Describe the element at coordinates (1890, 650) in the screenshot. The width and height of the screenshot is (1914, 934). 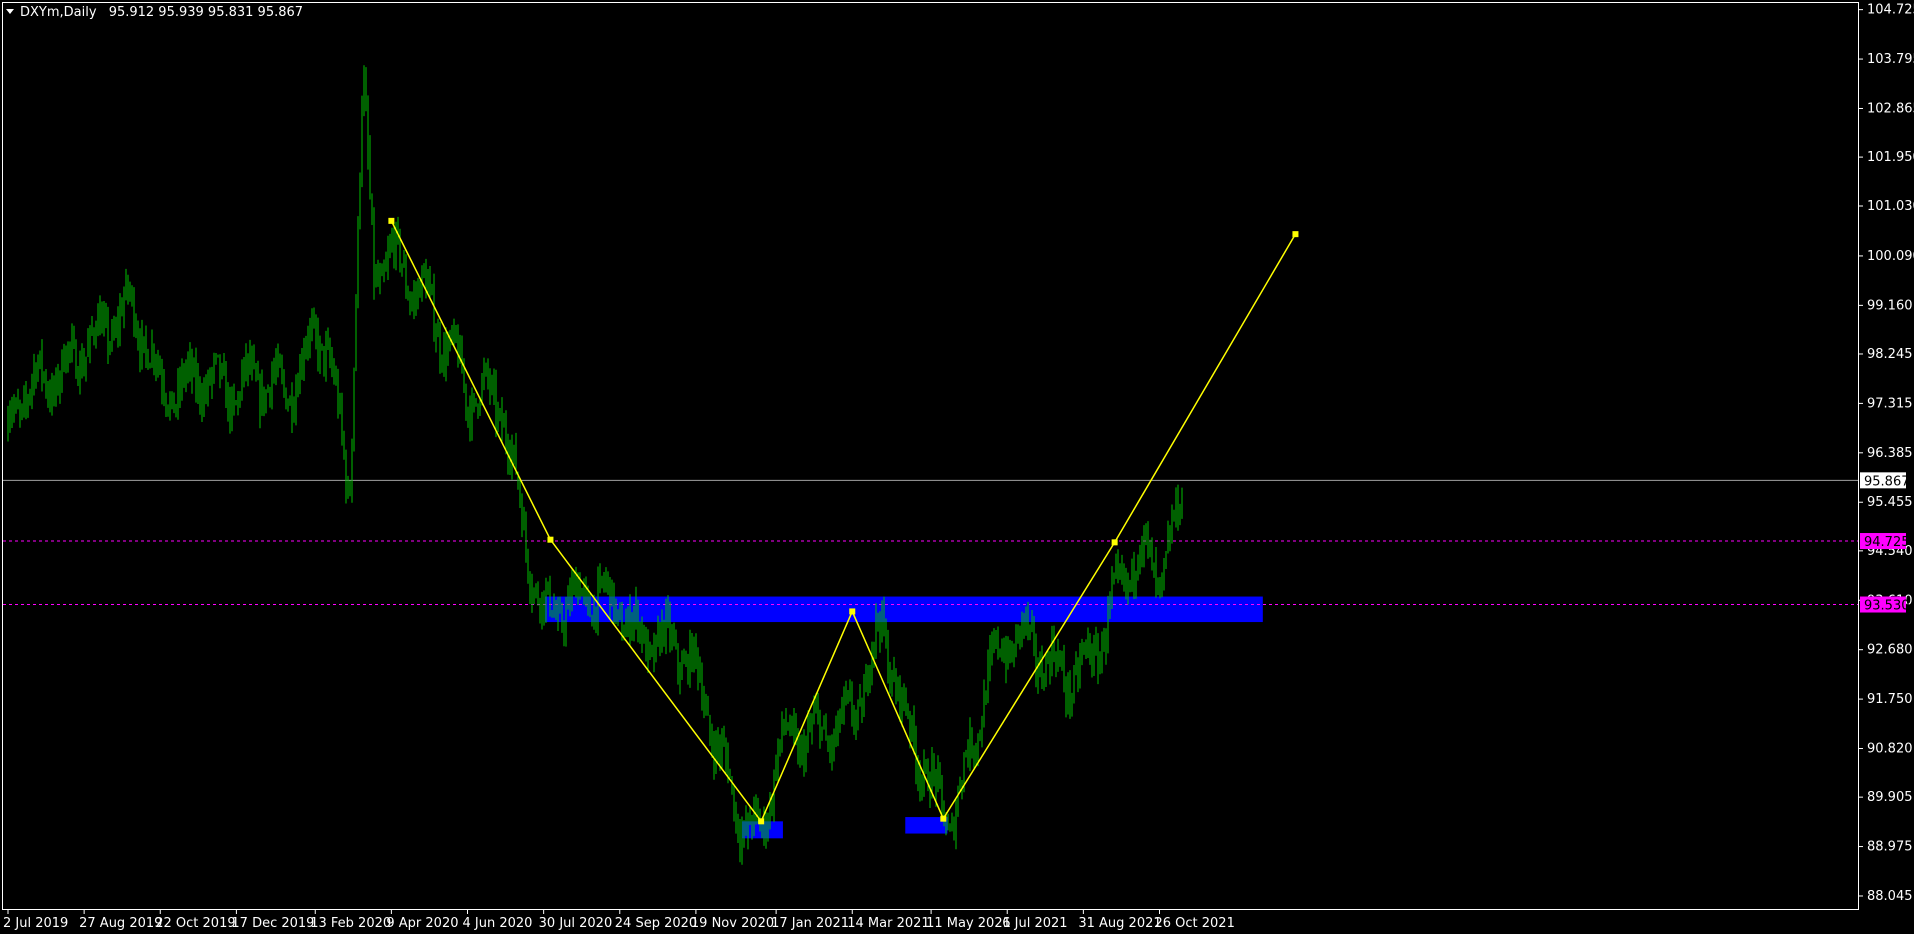
I see `y-tick-label: 92.680` at that location.